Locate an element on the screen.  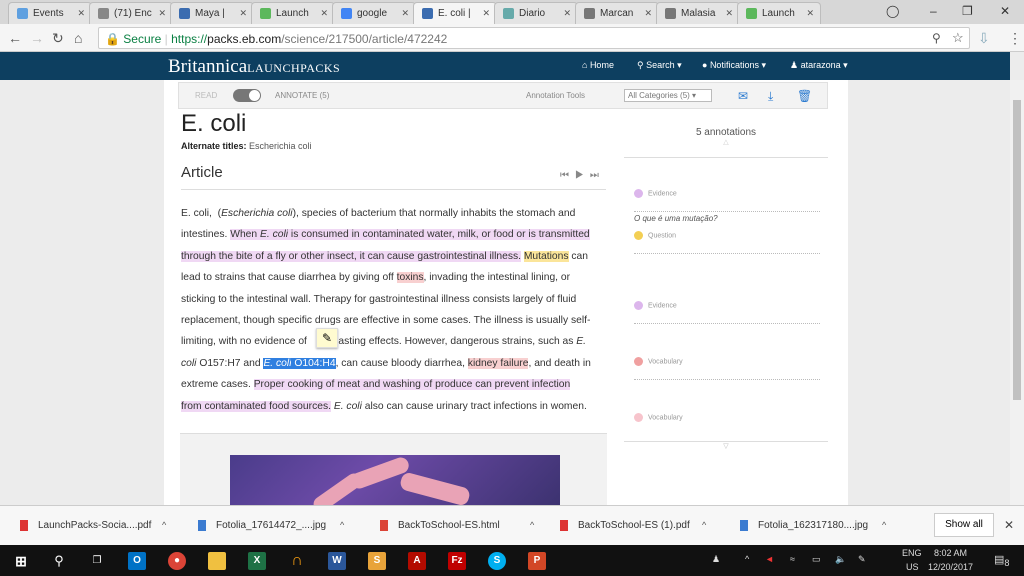
reload-icon: ↻ is located at coordinates (58, 38).